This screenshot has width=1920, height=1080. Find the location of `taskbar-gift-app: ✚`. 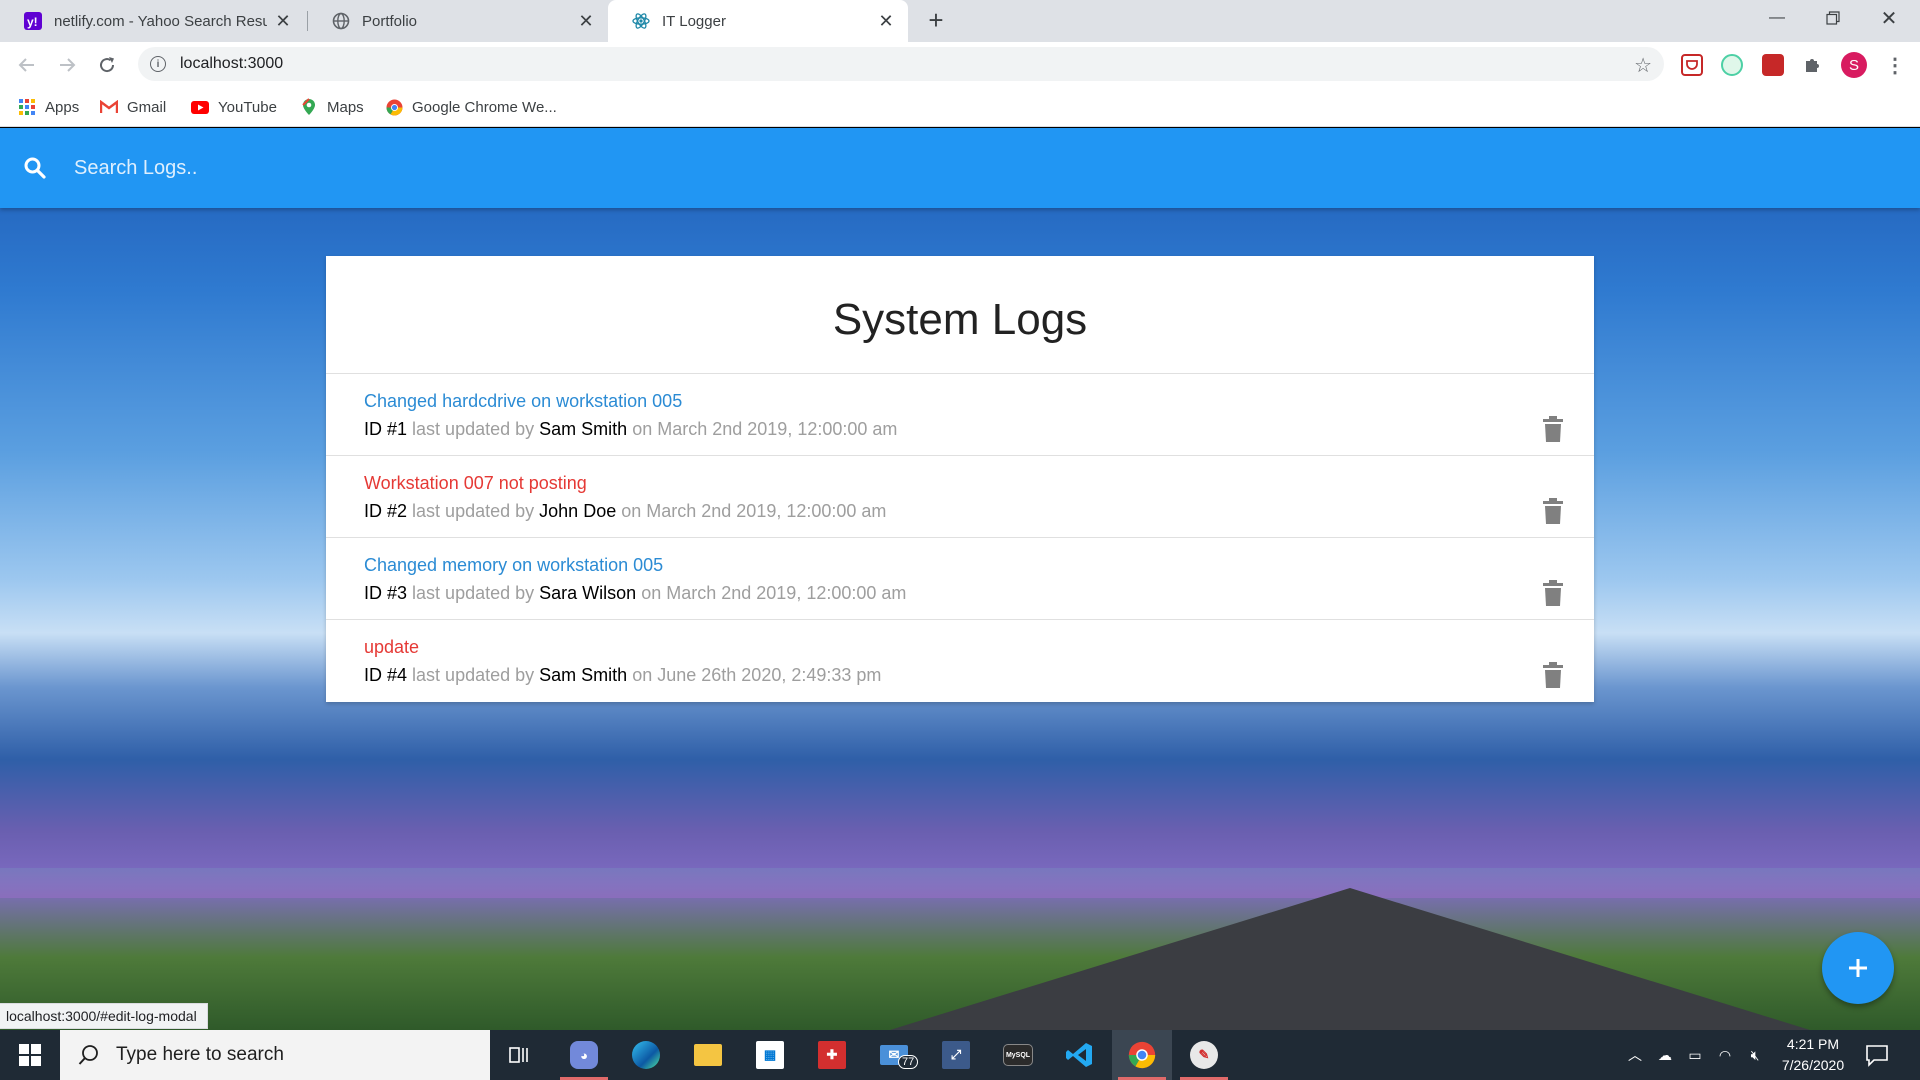

taskbar-gift-app: ✚ is located at coordinates (832, 1055).